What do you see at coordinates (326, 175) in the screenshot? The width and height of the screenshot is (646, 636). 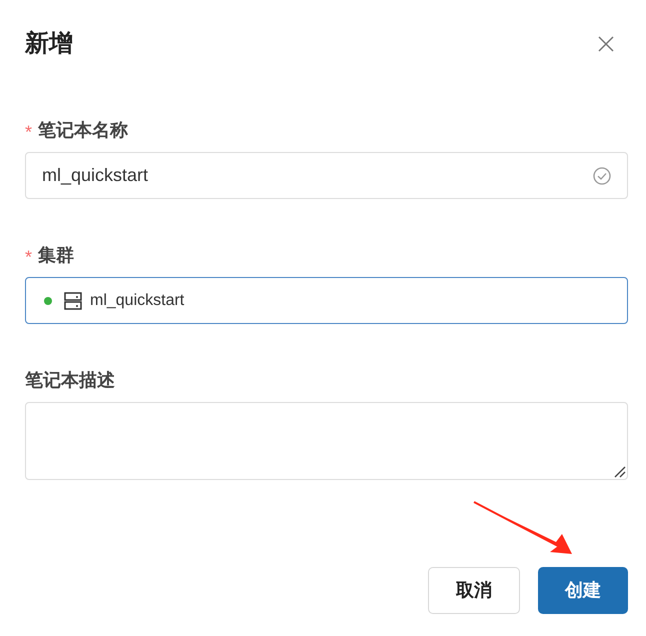 I see `name-input-field: ml_quickstart` at bounding box center [326, 175].